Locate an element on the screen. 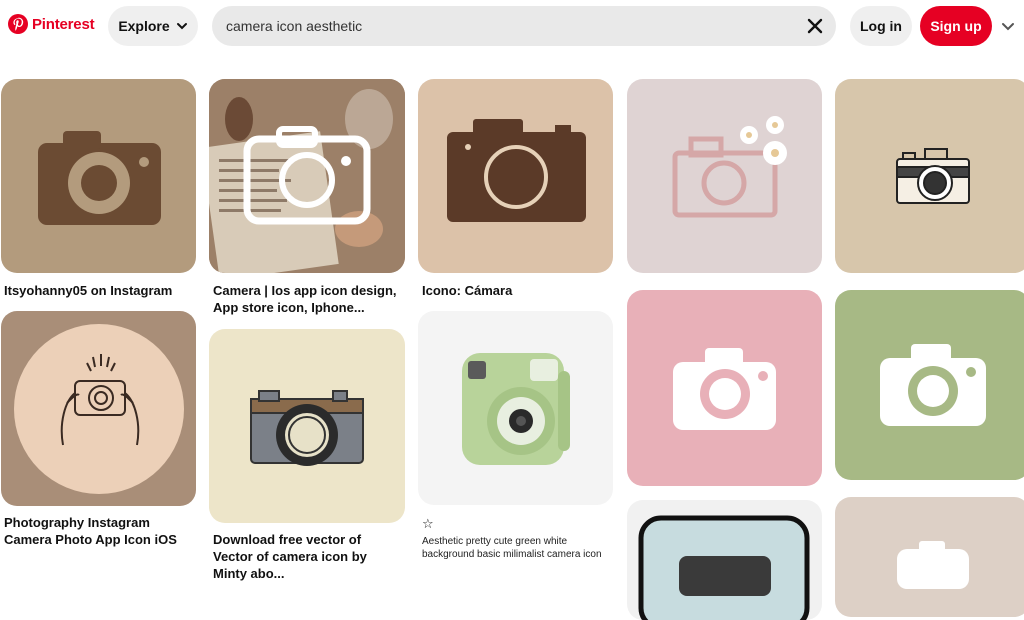 Image resolution: width=1024 pixels, height=620 pixels. hands-camera-illustration is located at coordinates (99, 409).